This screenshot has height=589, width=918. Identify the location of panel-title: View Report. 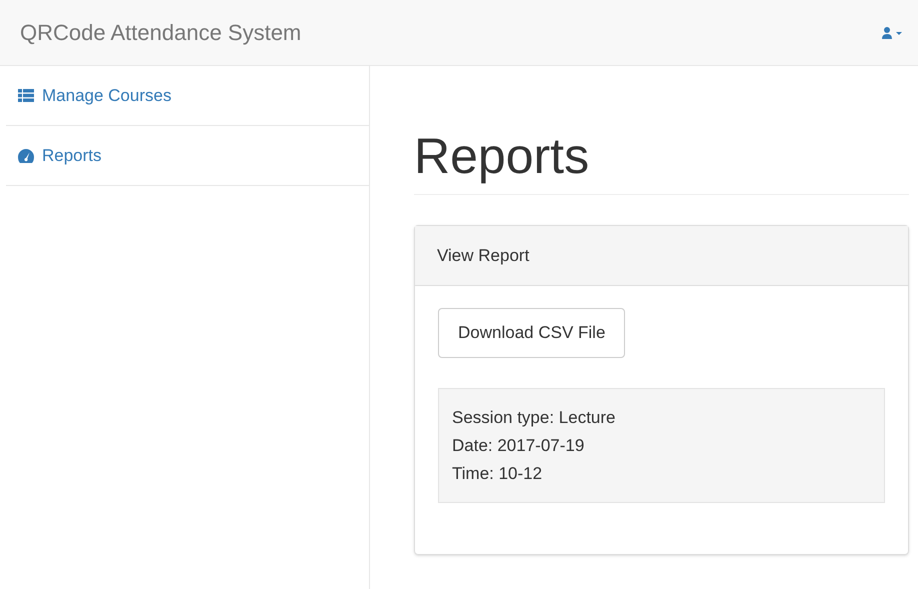
(483, 255).